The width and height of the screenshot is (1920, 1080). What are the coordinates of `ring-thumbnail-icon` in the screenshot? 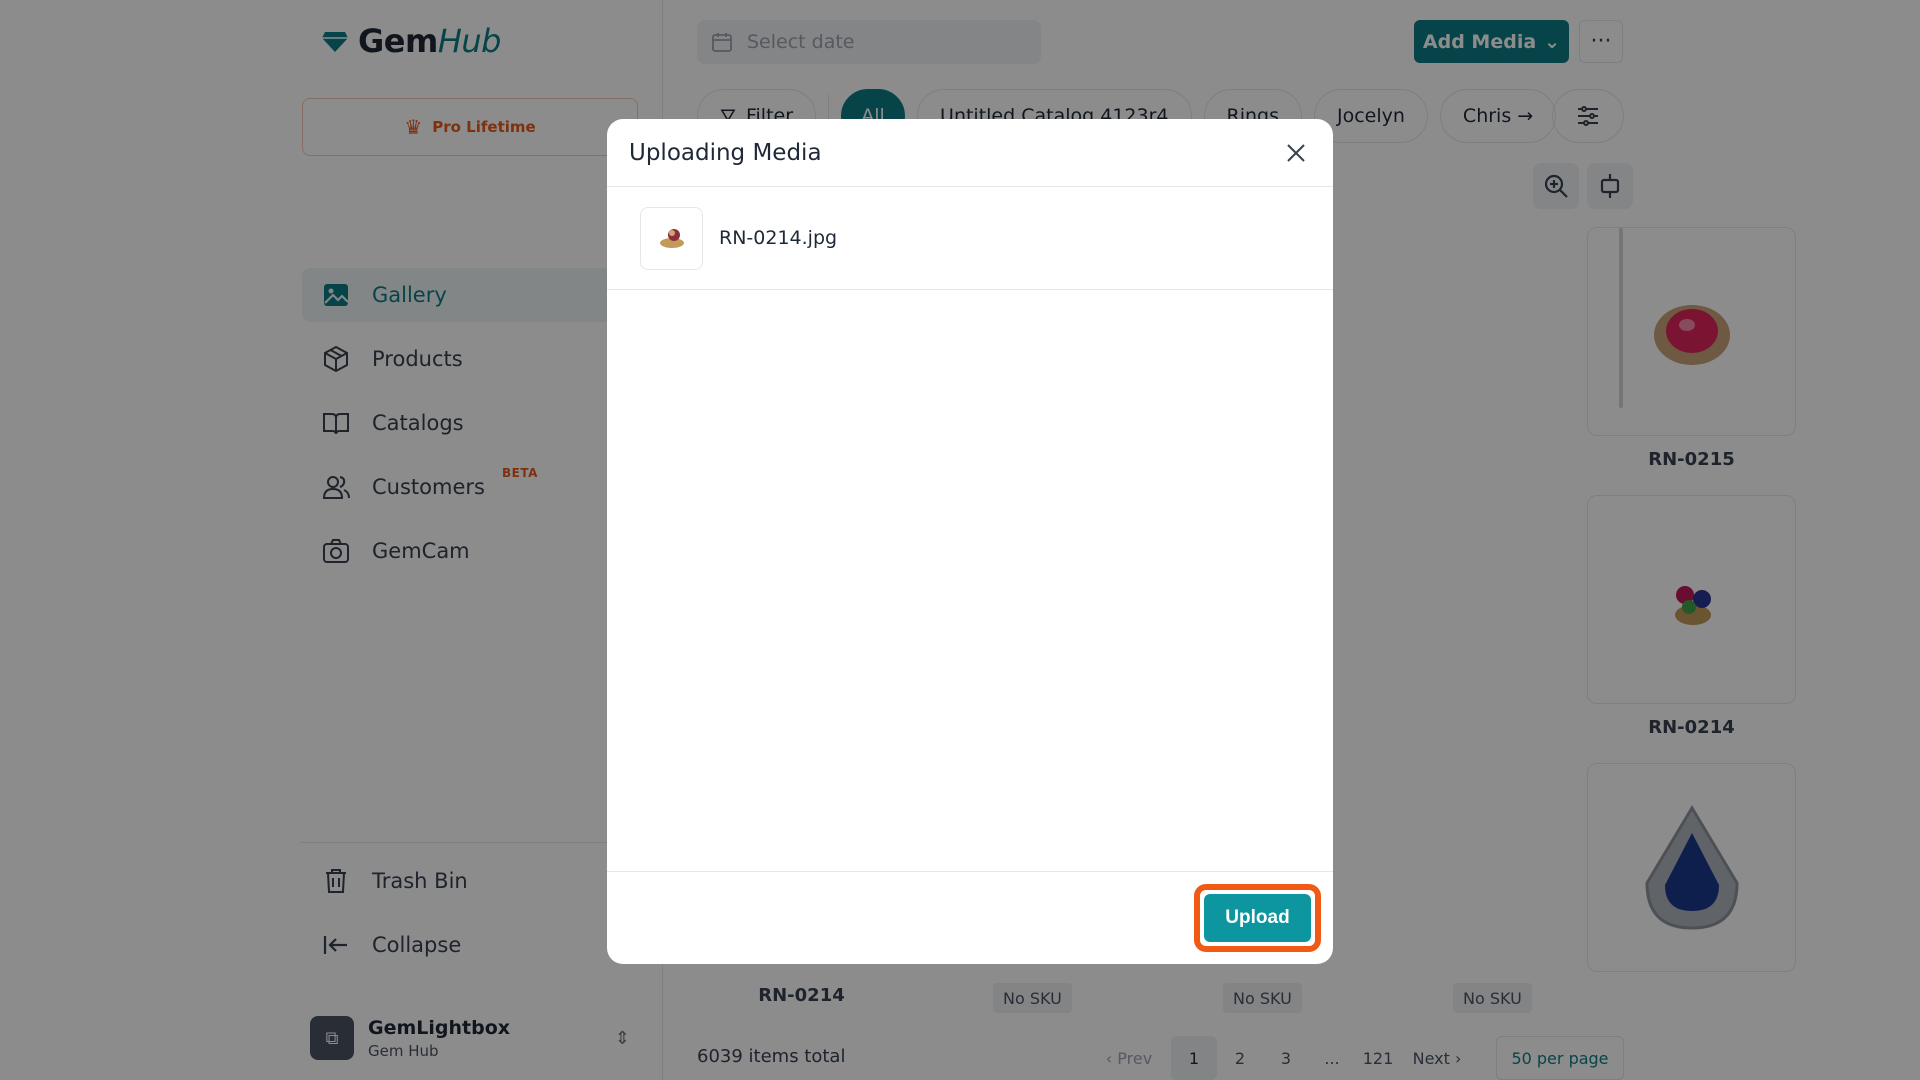 It's located at (671, 238).